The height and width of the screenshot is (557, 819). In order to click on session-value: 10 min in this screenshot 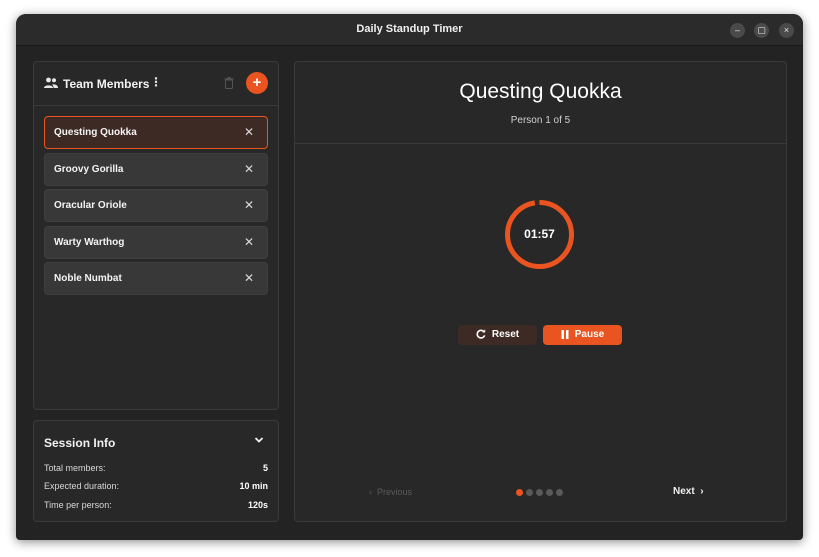, I will do `click(253, 486)`.